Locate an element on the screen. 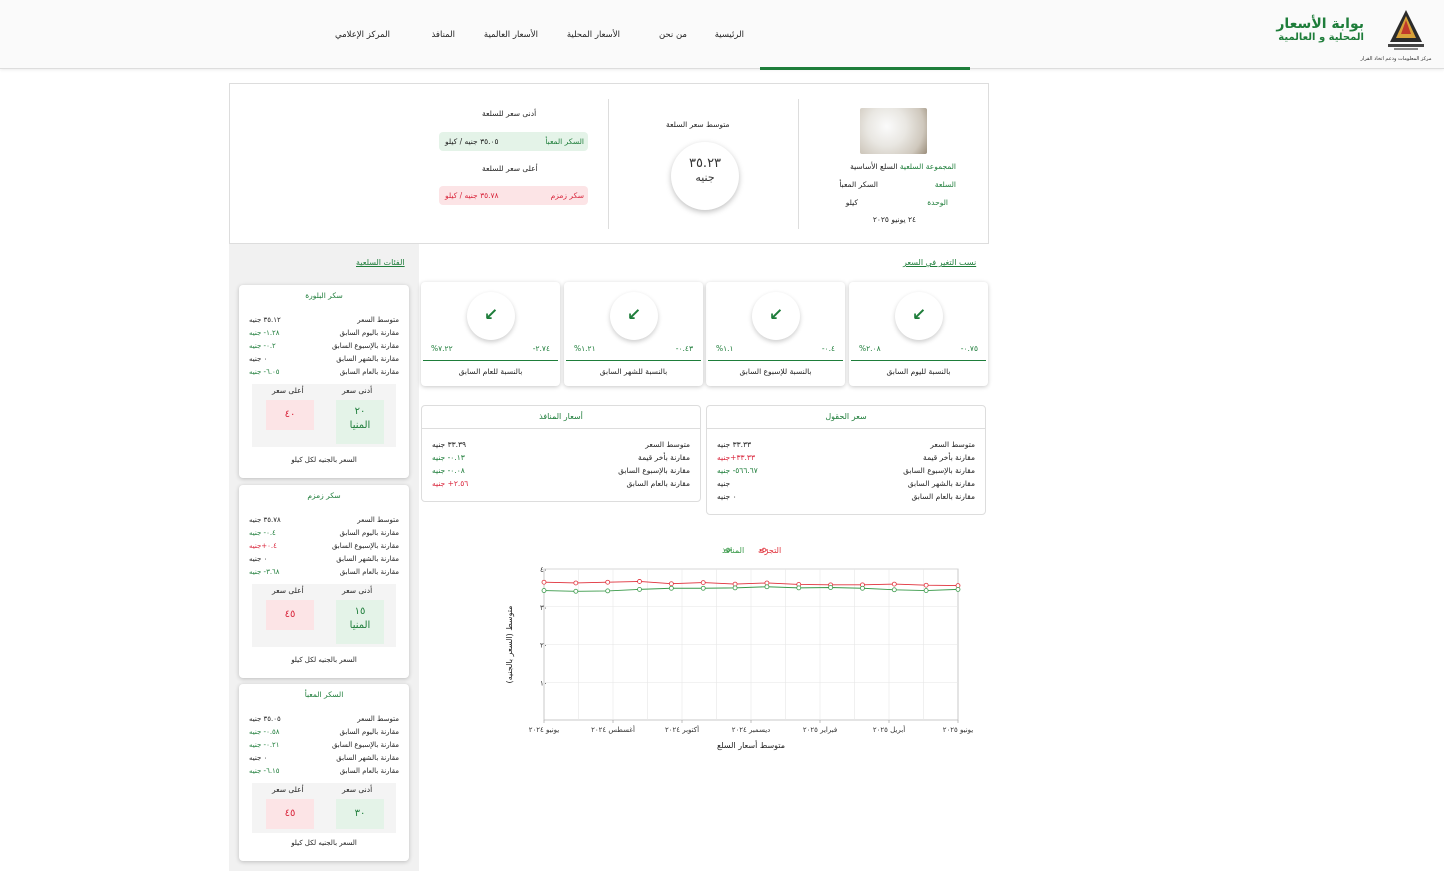 This screenshot has height=871, width=1444. change-card-day: ↙ ٢.٠٨% ٠.٧٥- بالنسبة لليوم السابق is located at coordinates (918, 334).